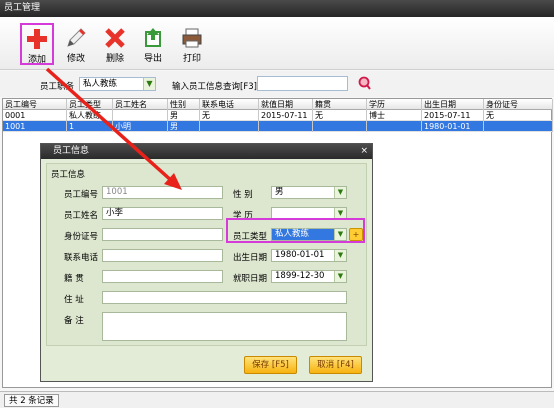 The image size is (554, 408). I want to click on cancel-button: 取消 [F4], so click(335, 365).